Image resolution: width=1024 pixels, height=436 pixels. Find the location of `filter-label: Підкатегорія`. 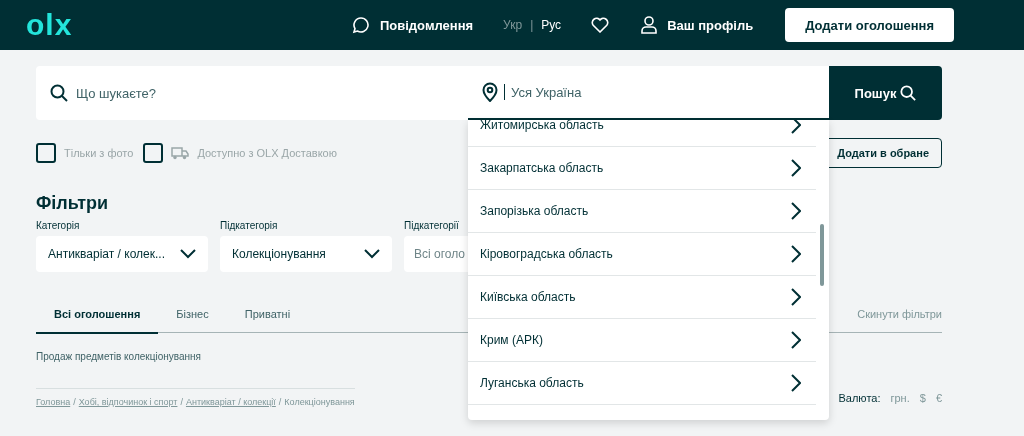

filter-label: Підкатегорія is located at coordinates (249, 225).